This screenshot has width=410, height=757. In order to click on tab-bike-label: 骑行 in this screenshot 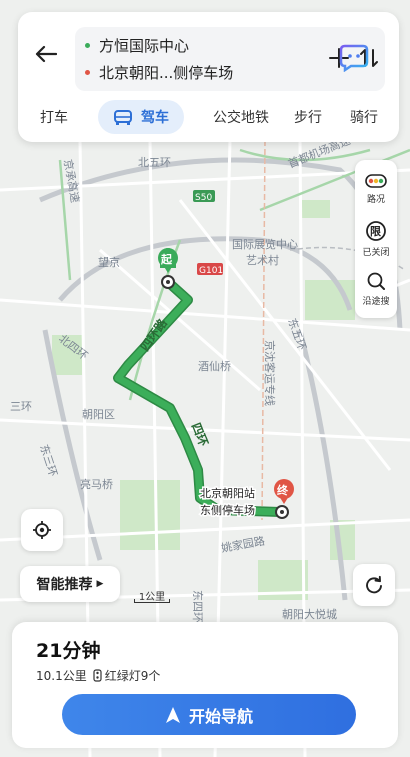, I will do `click(364, 118)`.